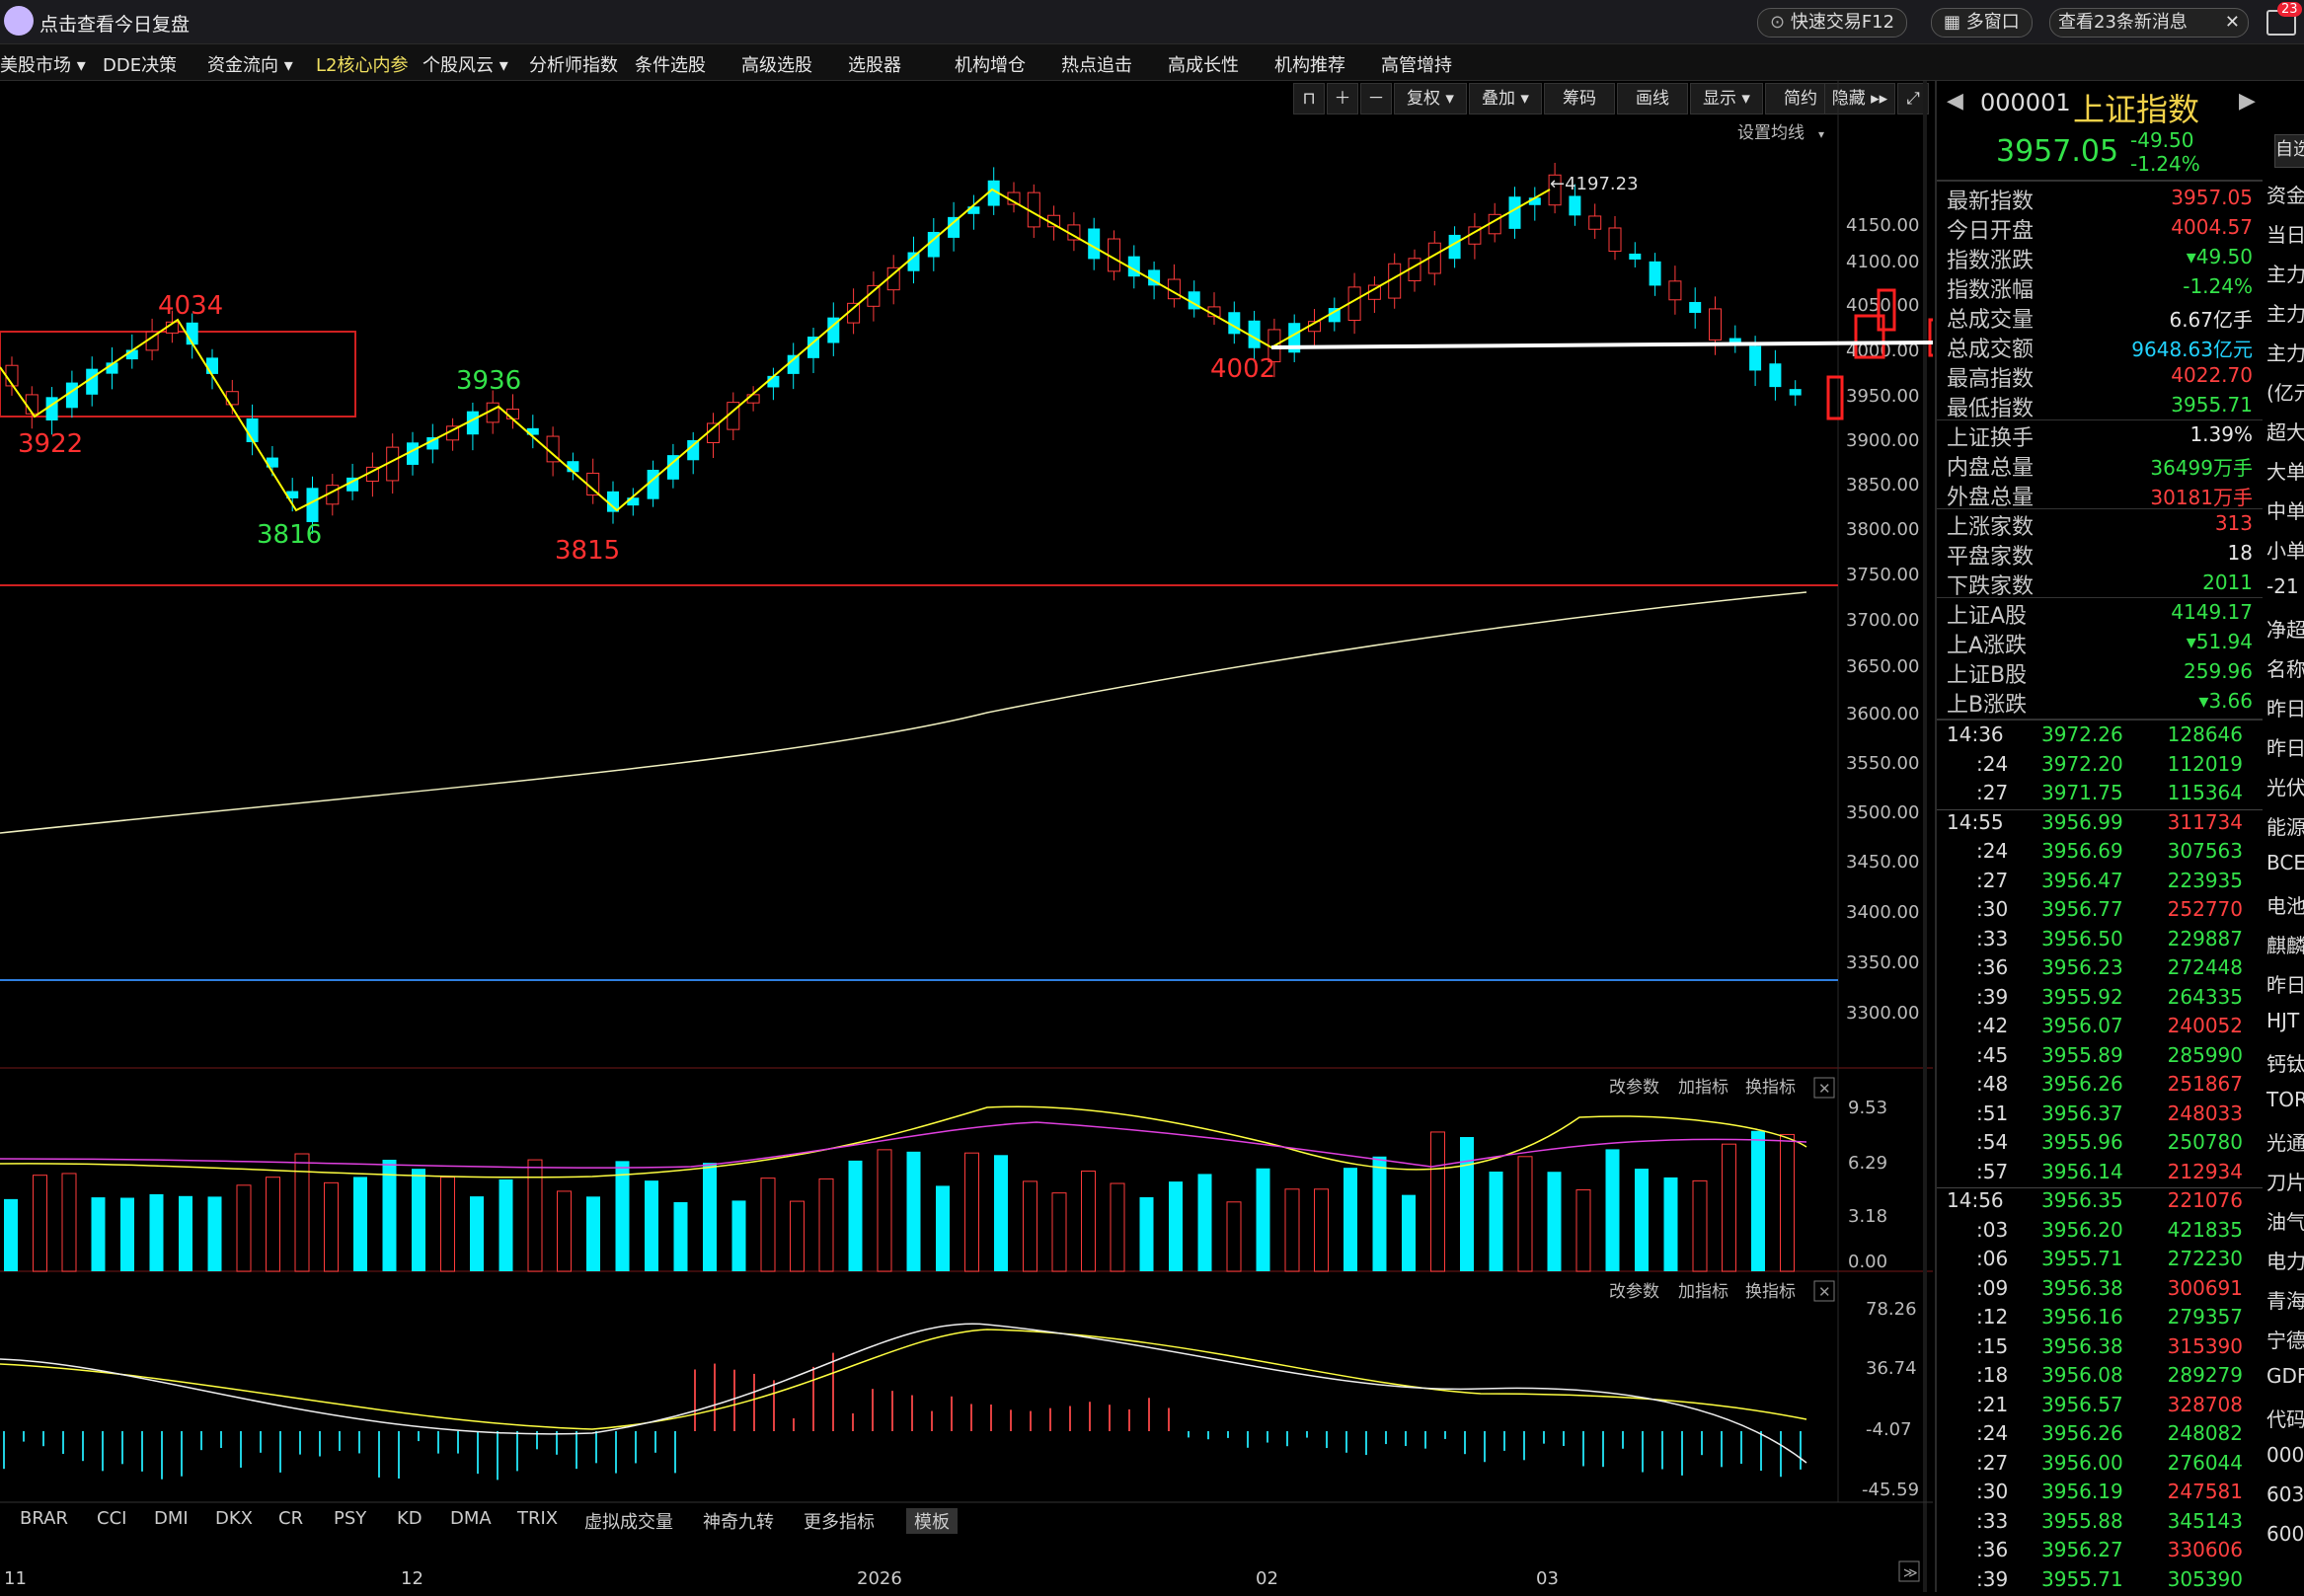 The image size is (2304, 1596). I want to click on side-strip-item: 名称, so click(2285, 667).